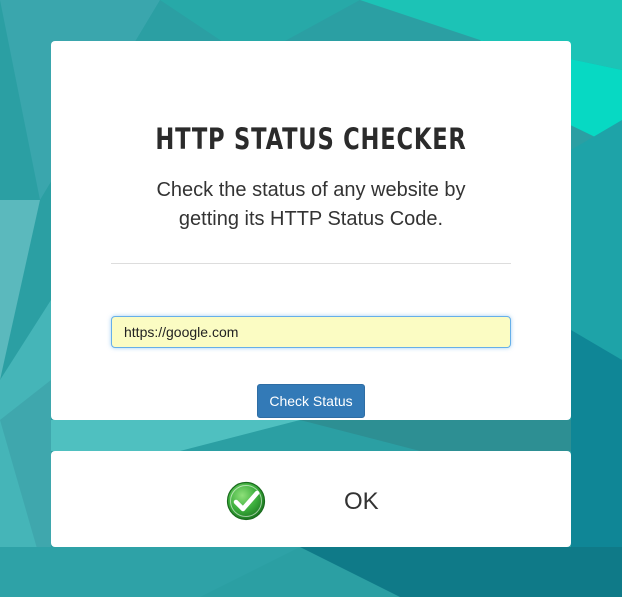  Describe the element at coordinates (311, 139) in the screenshot. I see `page-title: HTTP STATUS CHECKER` at that location.